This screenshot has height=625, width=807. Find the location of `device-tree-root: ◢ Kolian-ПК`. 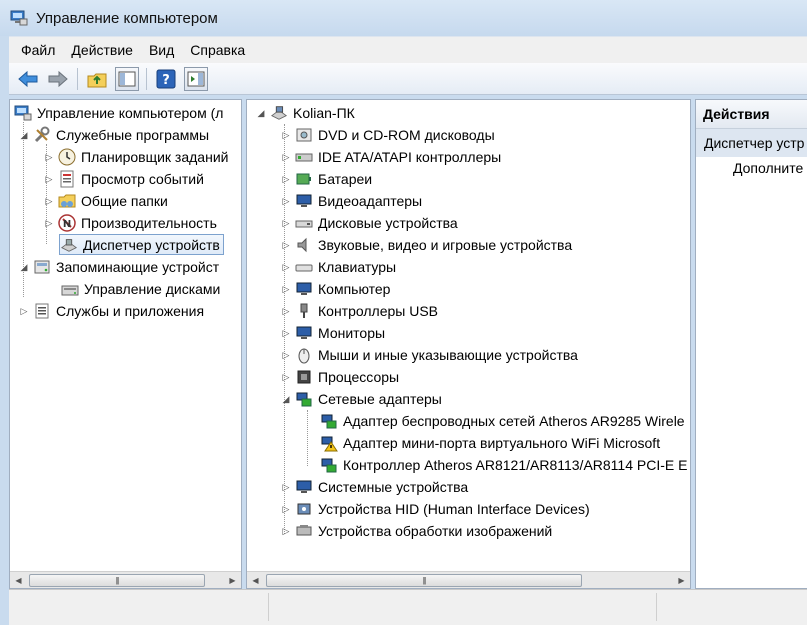

device-tree-root: ◢ Kolian-ПК is located at coordinates (305, 113).